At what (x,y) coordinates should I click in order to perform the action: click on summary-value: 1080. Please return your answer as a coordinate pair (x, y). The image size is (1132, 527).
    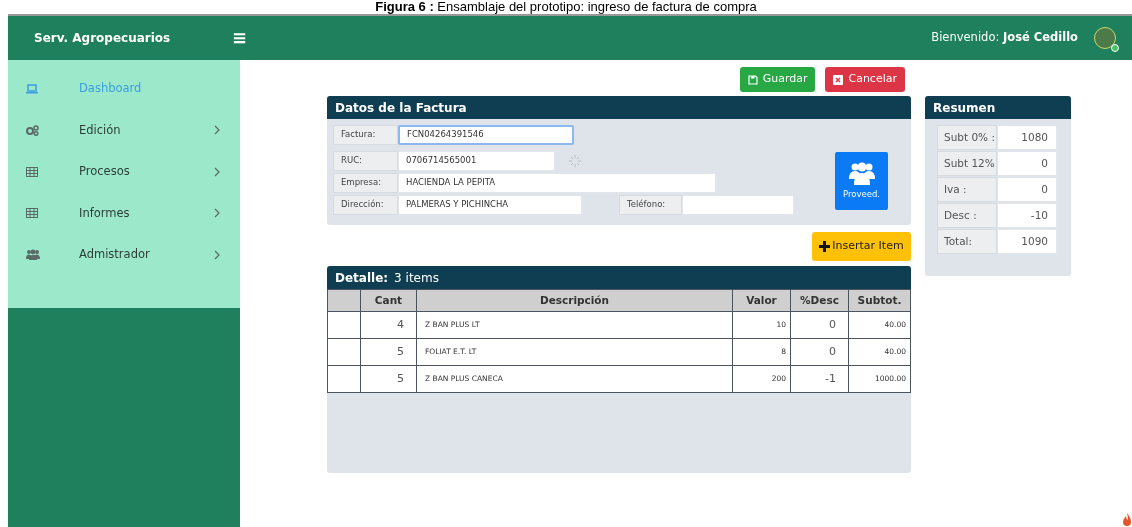
    Looking at the image, I should click on (1027, 137).